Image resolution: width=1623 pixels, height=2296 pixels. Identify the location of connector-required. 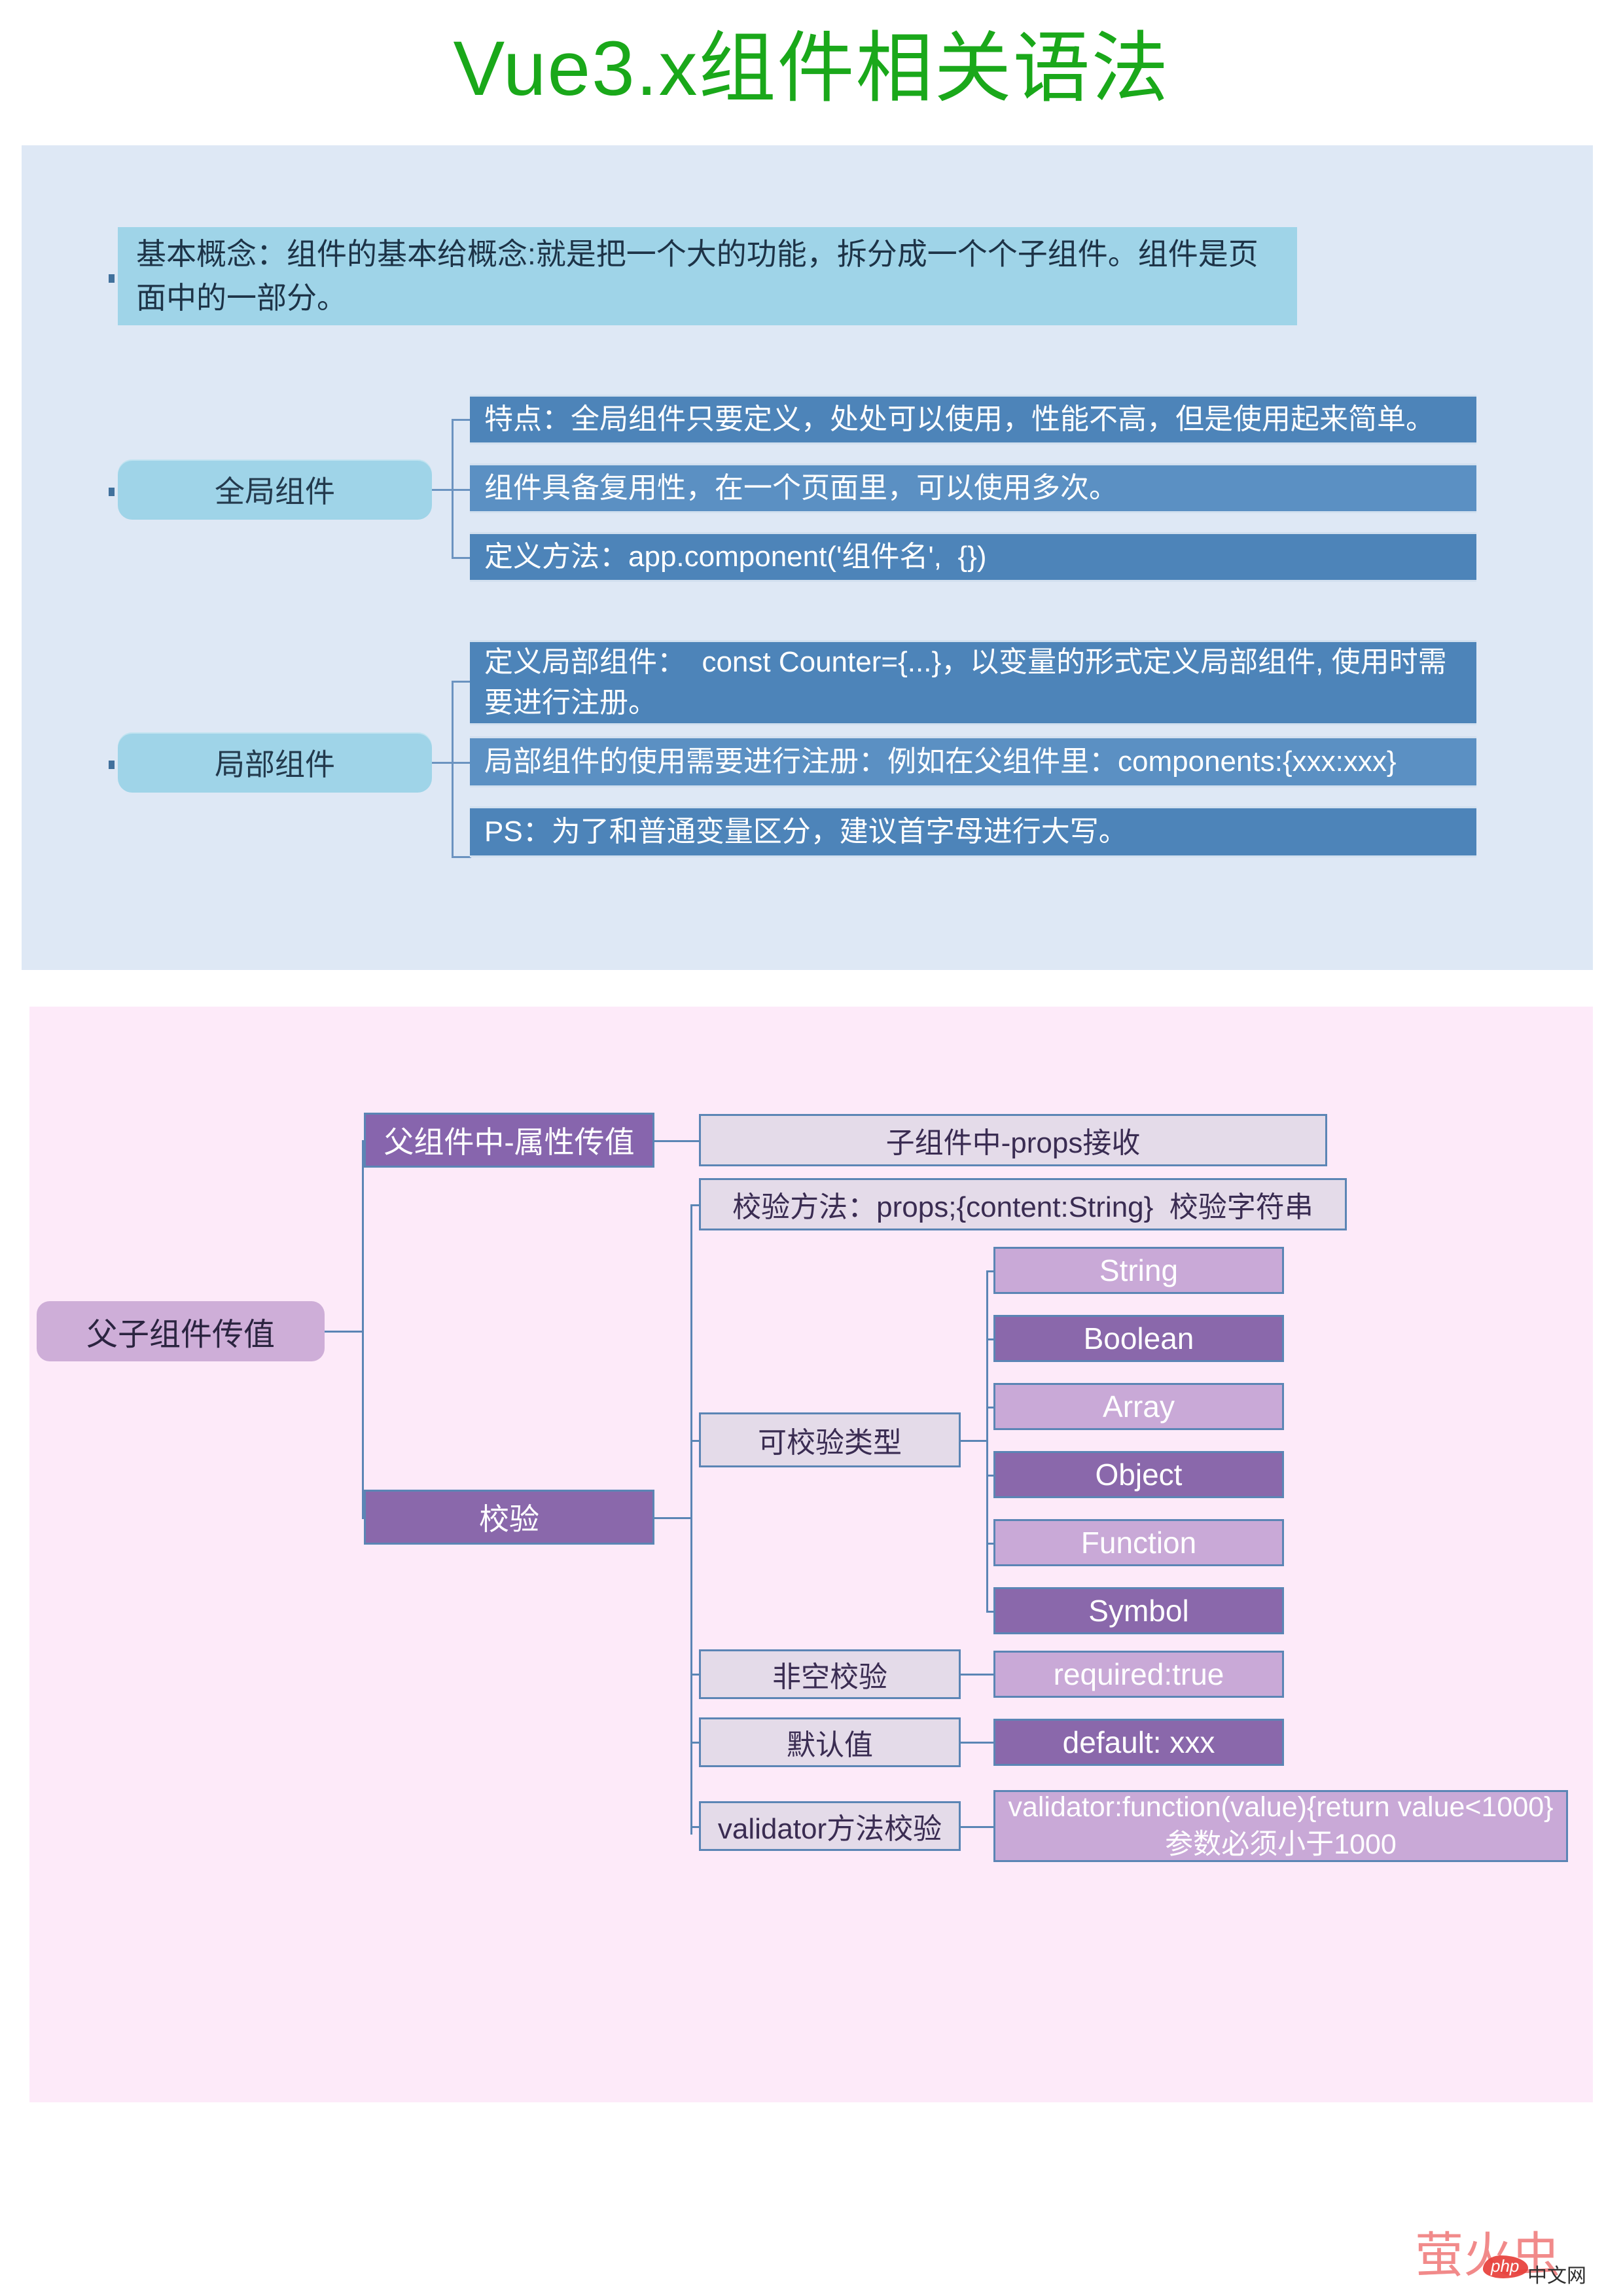
(977, 1675).